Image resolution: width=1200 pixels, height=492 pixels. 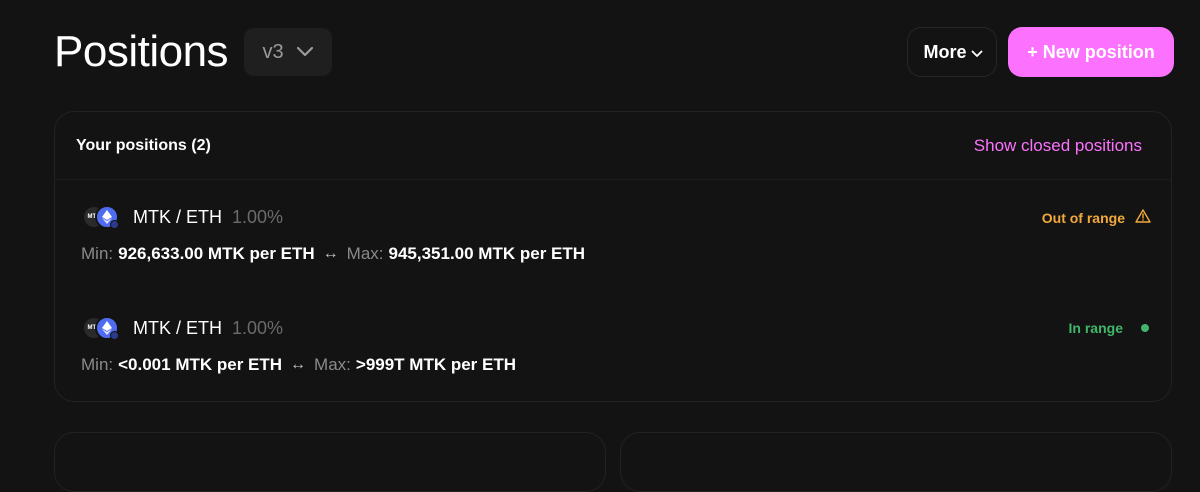 I want to click on version-select: v3, so click(x=288, y=52).